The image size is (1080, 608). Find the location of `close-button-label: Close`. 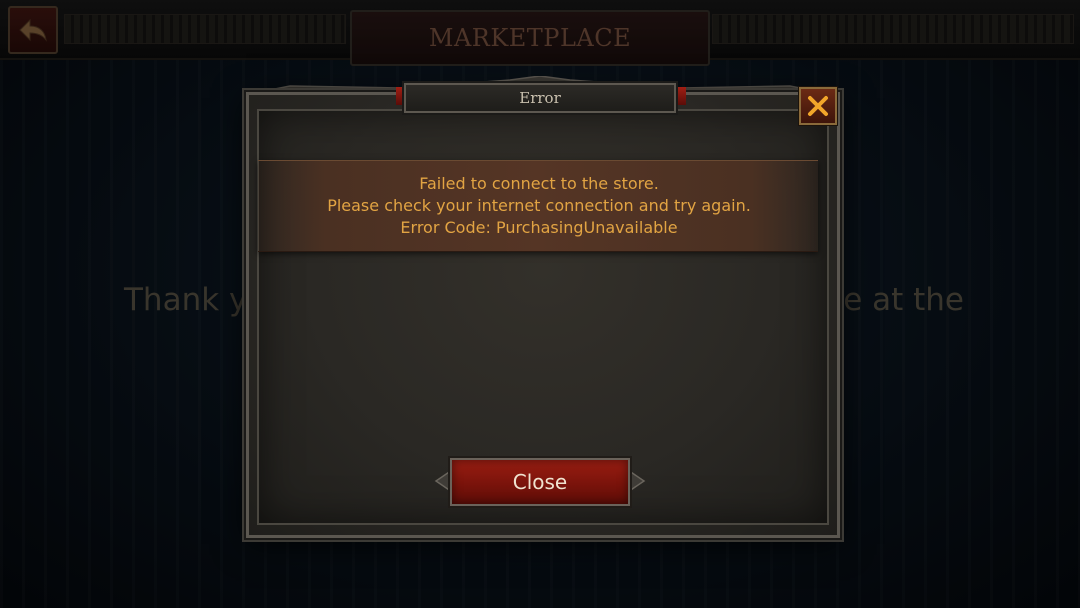

close-button-label: Close is located at coordinates (540, 482).